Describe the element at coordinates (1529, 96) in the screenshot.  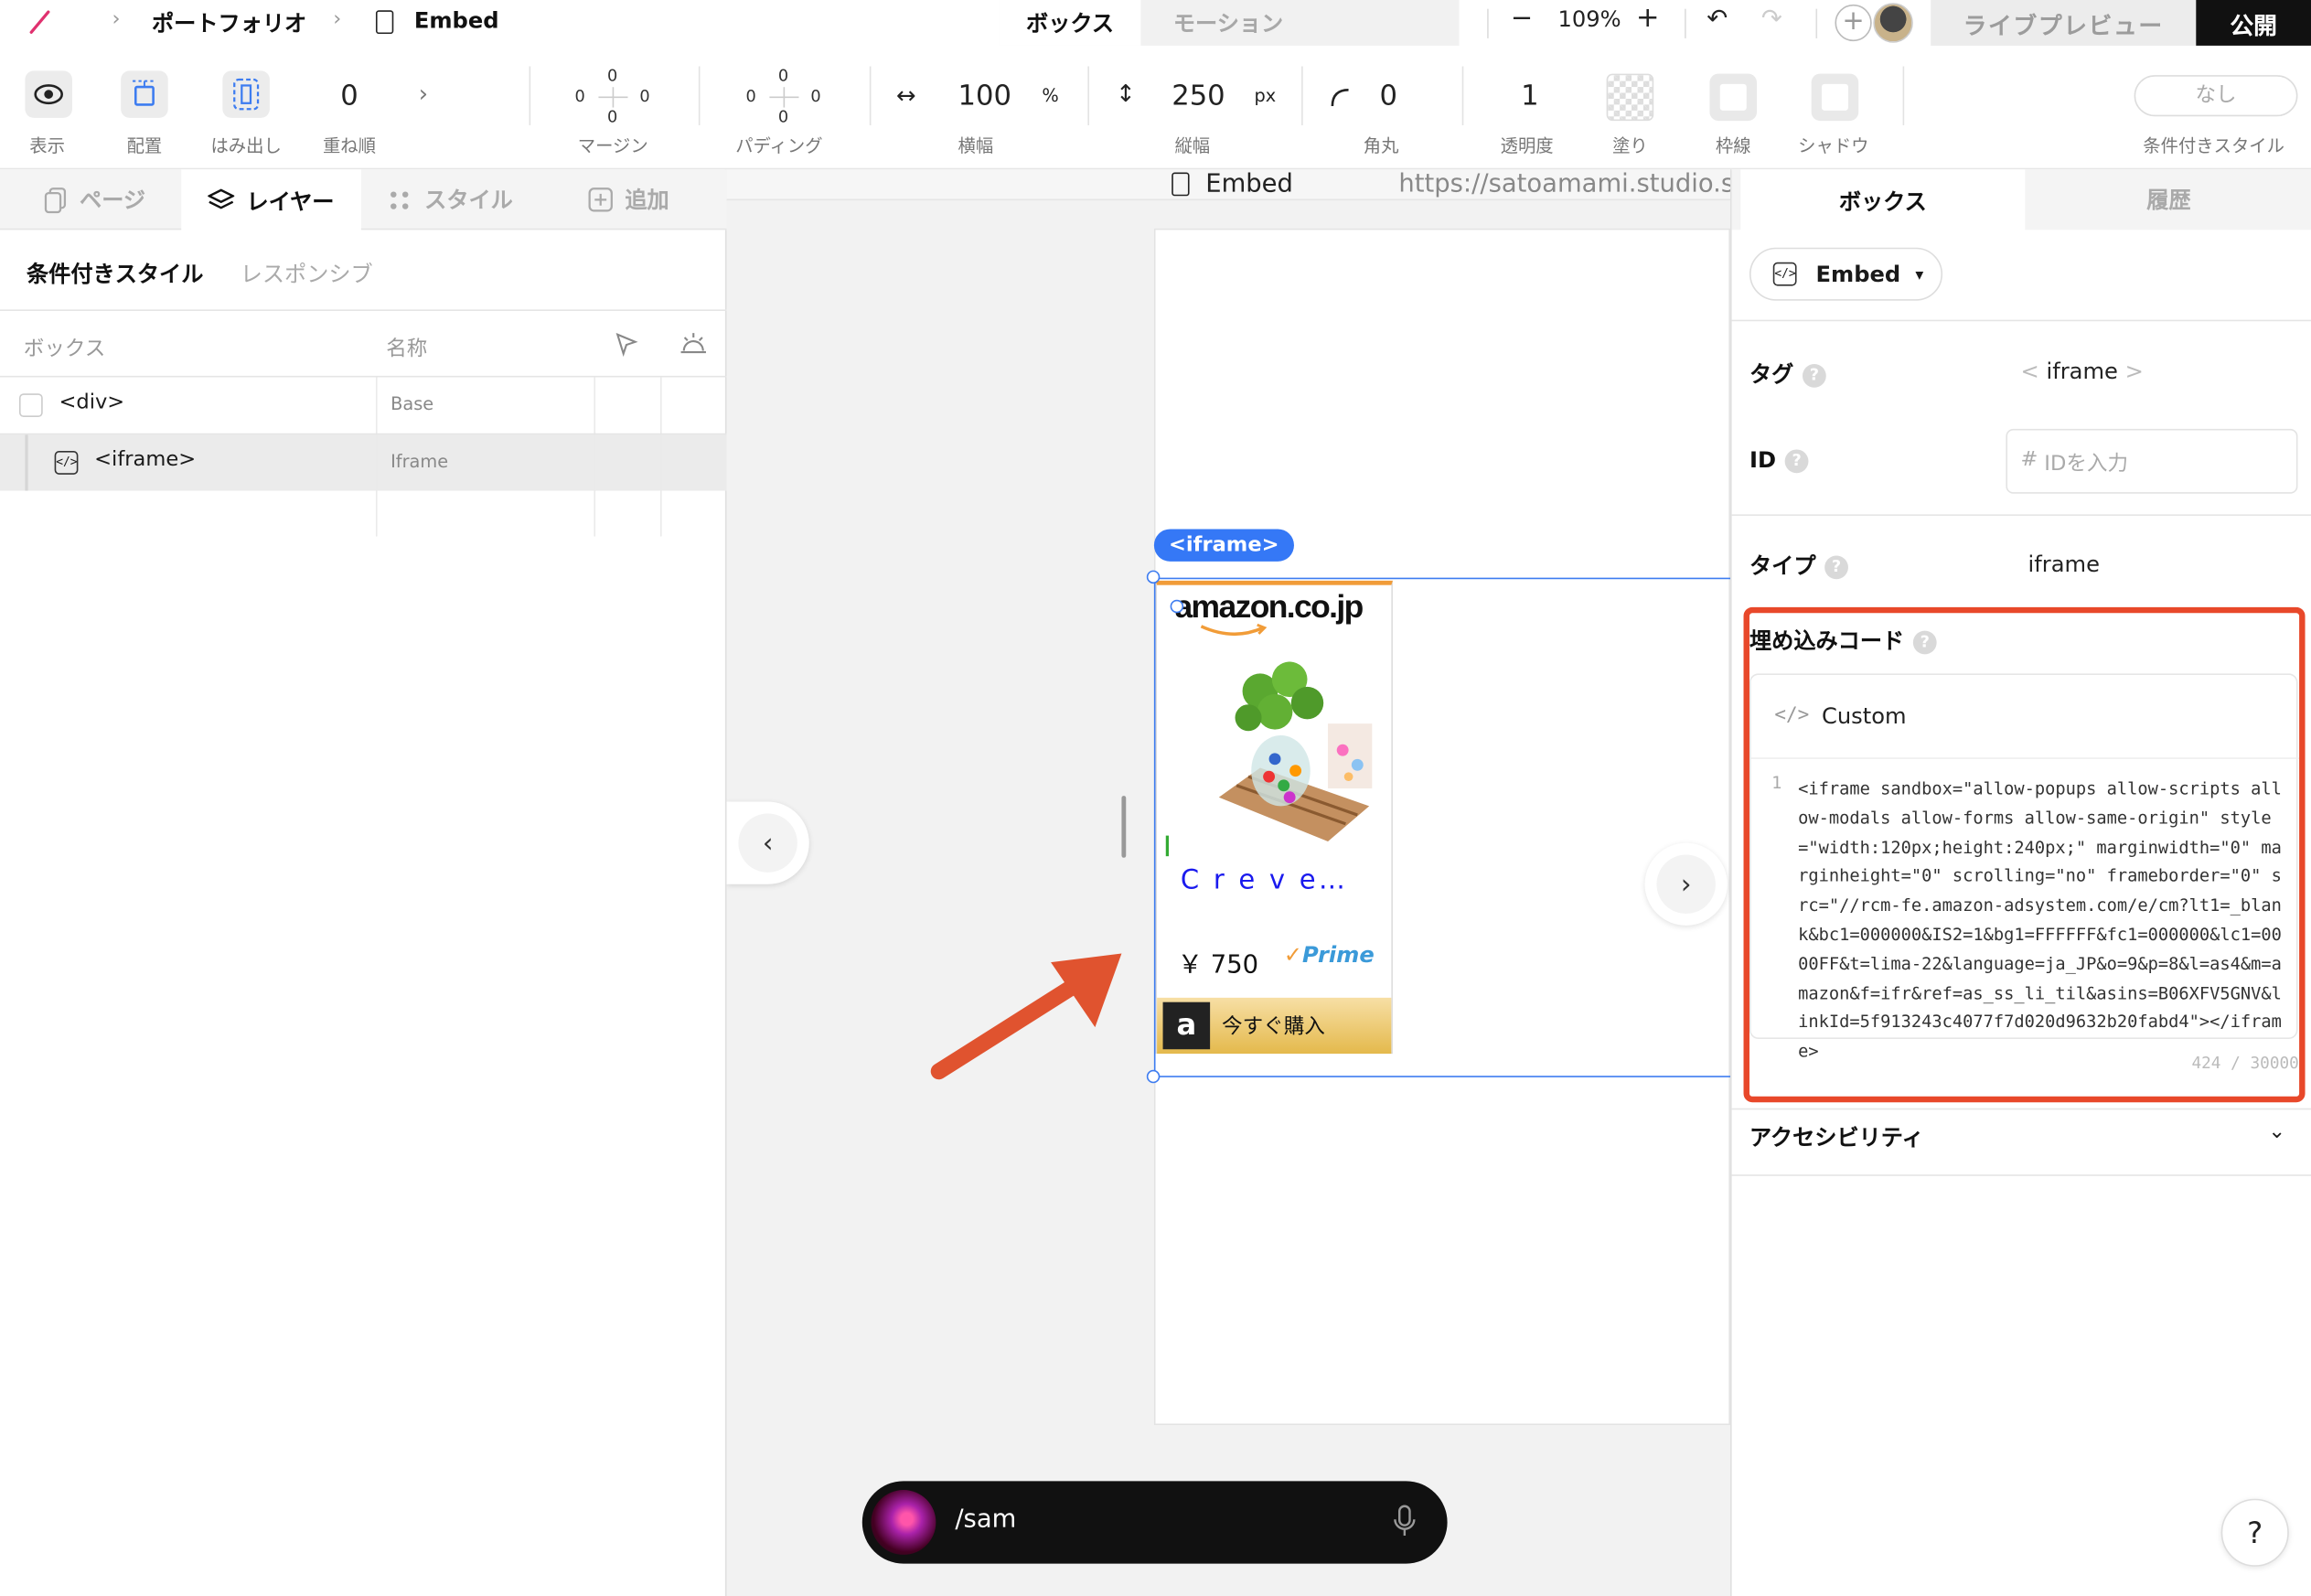
I see `opacity-value: 1` at that location.